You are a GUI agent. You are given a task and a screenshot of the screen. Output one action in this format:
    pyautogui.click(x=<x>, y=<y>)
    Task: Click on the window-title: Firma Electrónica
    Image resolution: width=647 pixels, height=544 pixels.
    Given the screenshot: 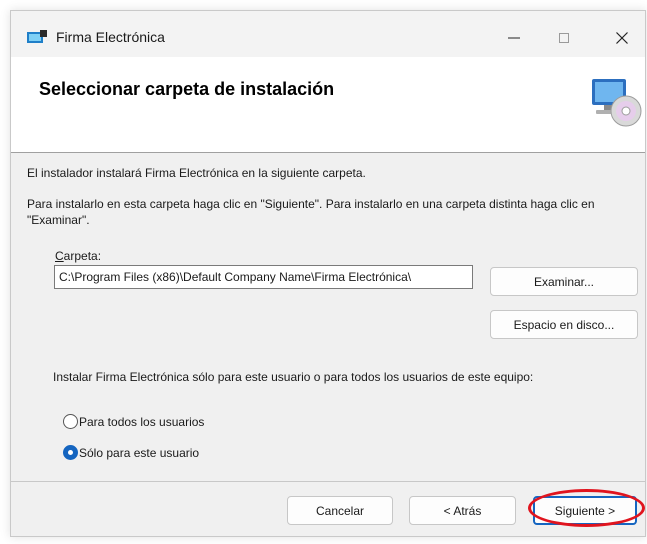 What is the action you would take?
    pyautogui.click(x=110, y=37)
    